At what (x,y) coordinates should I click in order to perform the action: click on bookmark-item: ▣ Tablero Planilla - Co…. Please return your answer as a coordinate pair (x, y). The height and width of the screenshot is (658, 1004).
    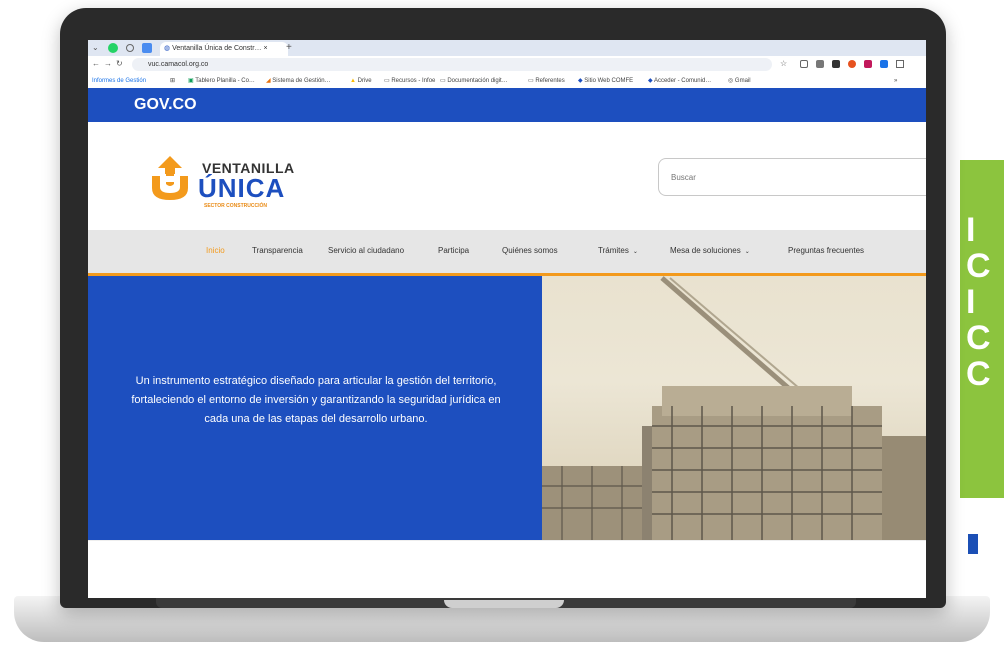
    Looking at the image, I should click on (221, 81).